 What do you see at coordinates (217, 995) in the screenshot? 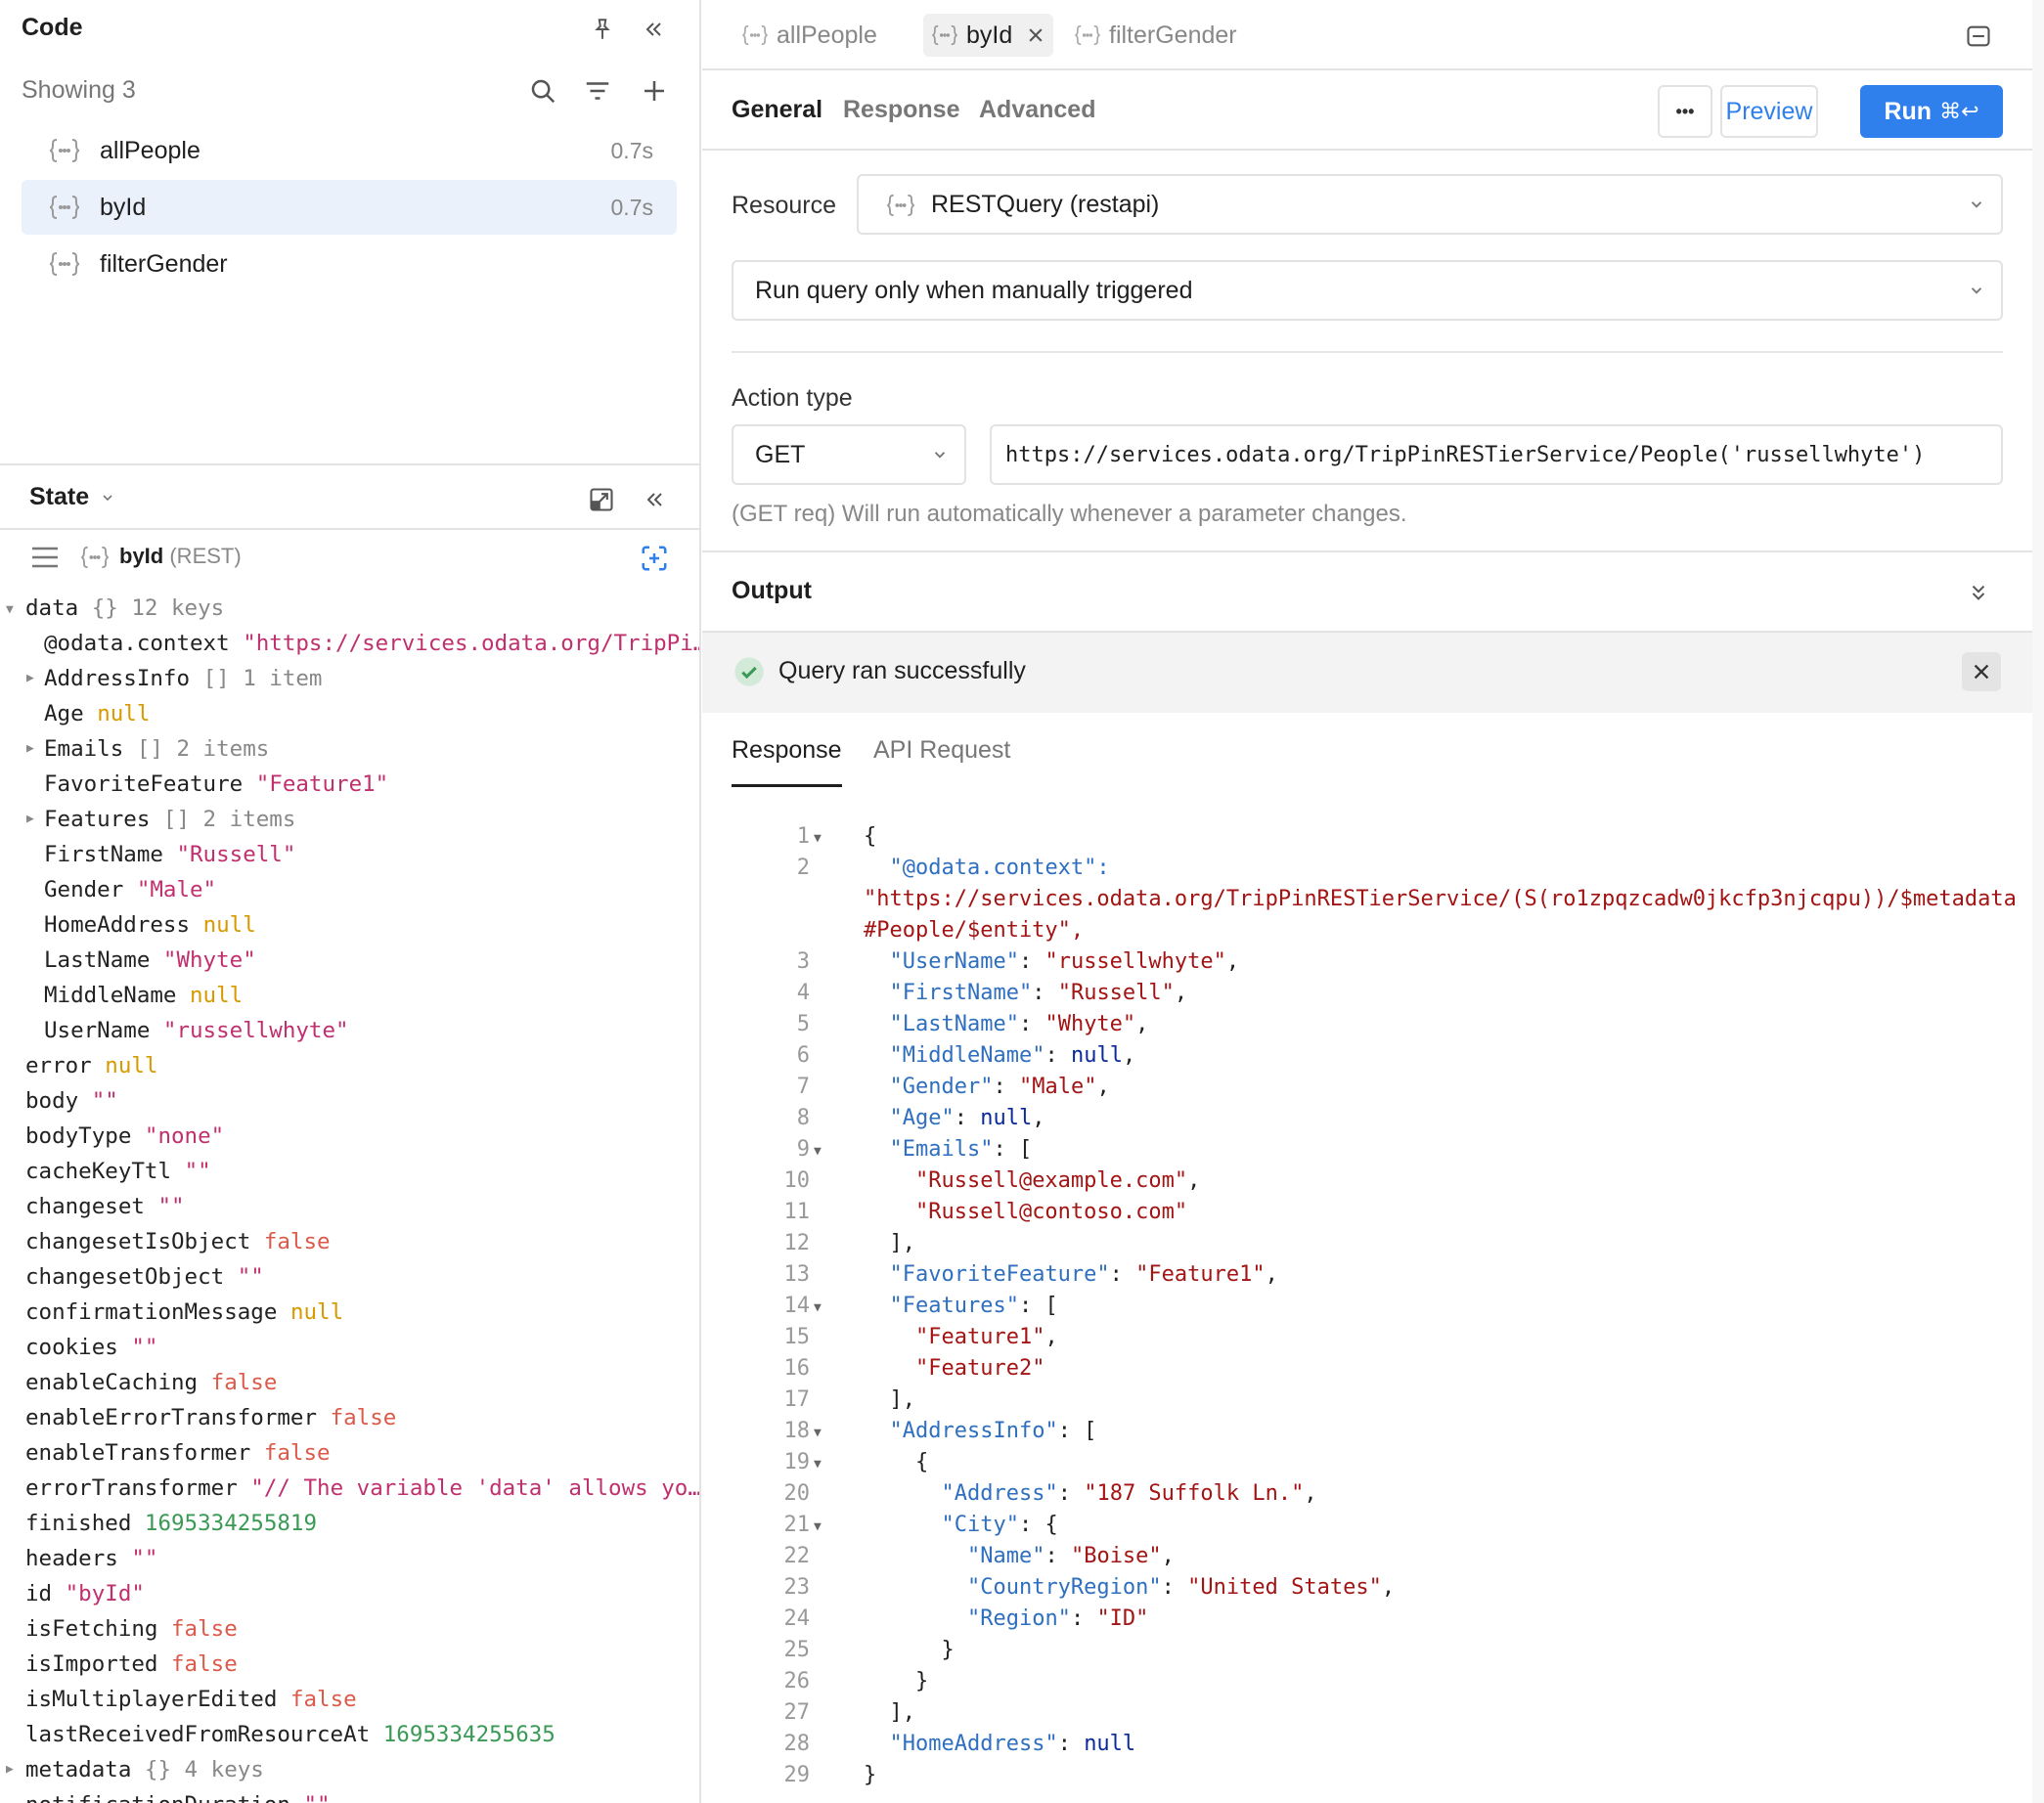
I see `tree-value: null` at bounding box center [217, 995].